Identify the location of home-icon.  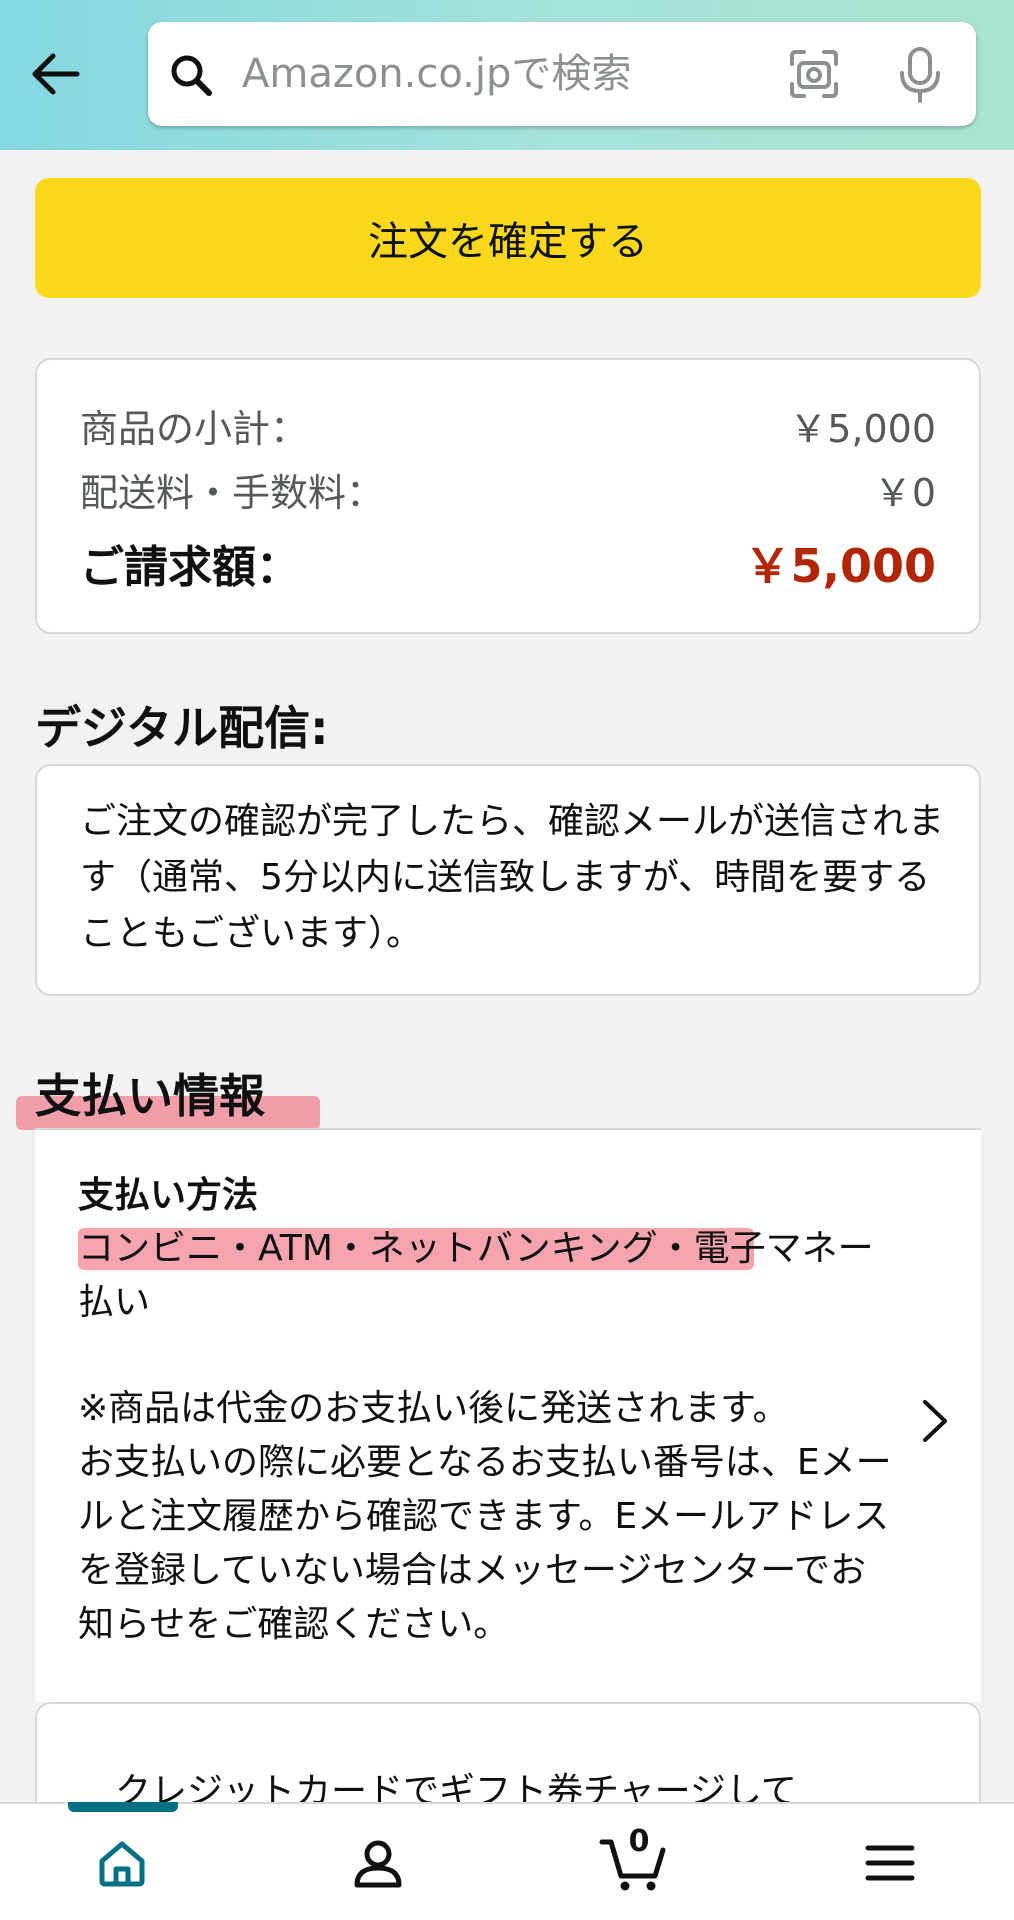
(122, 1864).